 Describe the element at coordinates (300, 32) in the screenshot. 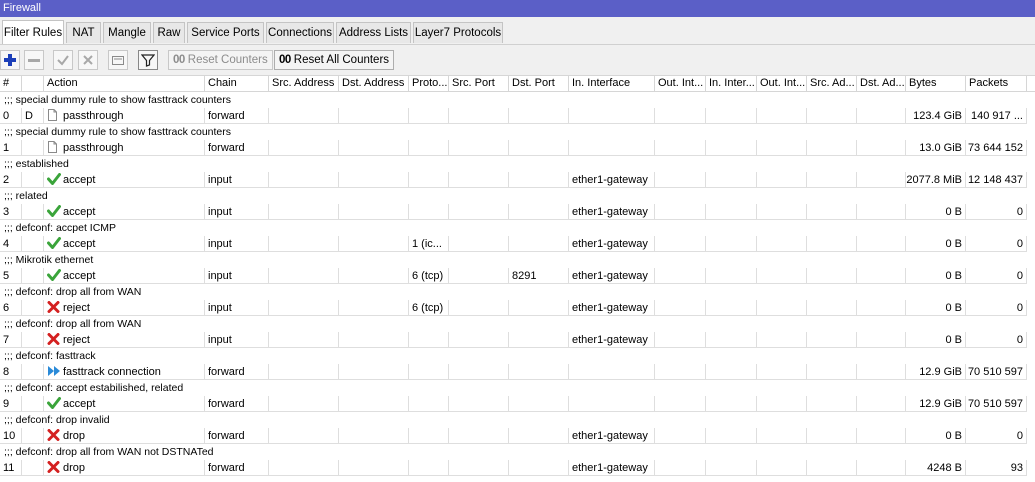

I see `tab-connections: Connections` at that location.